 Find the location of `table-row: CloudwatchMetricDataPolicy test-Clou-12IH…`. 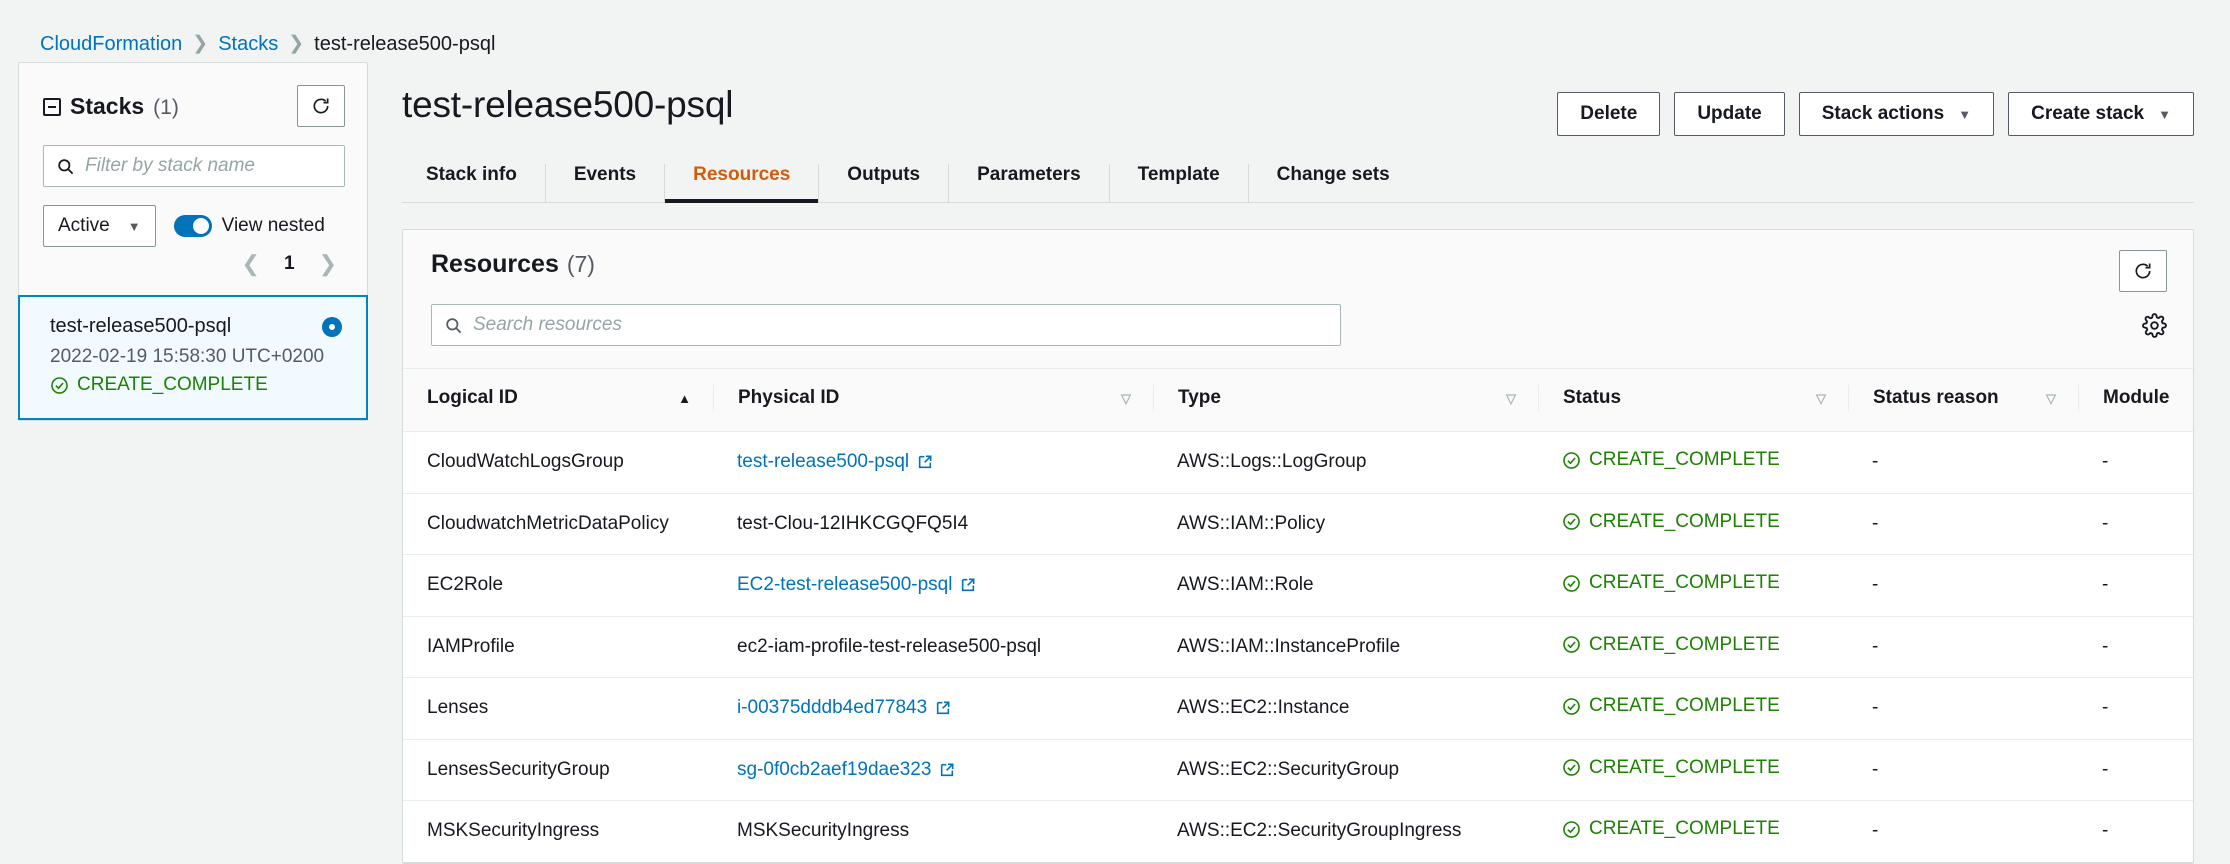

table-row: CloudwatchMetricDataPolicy test-Clou-12IH… is located at coordinates (1298, 524).